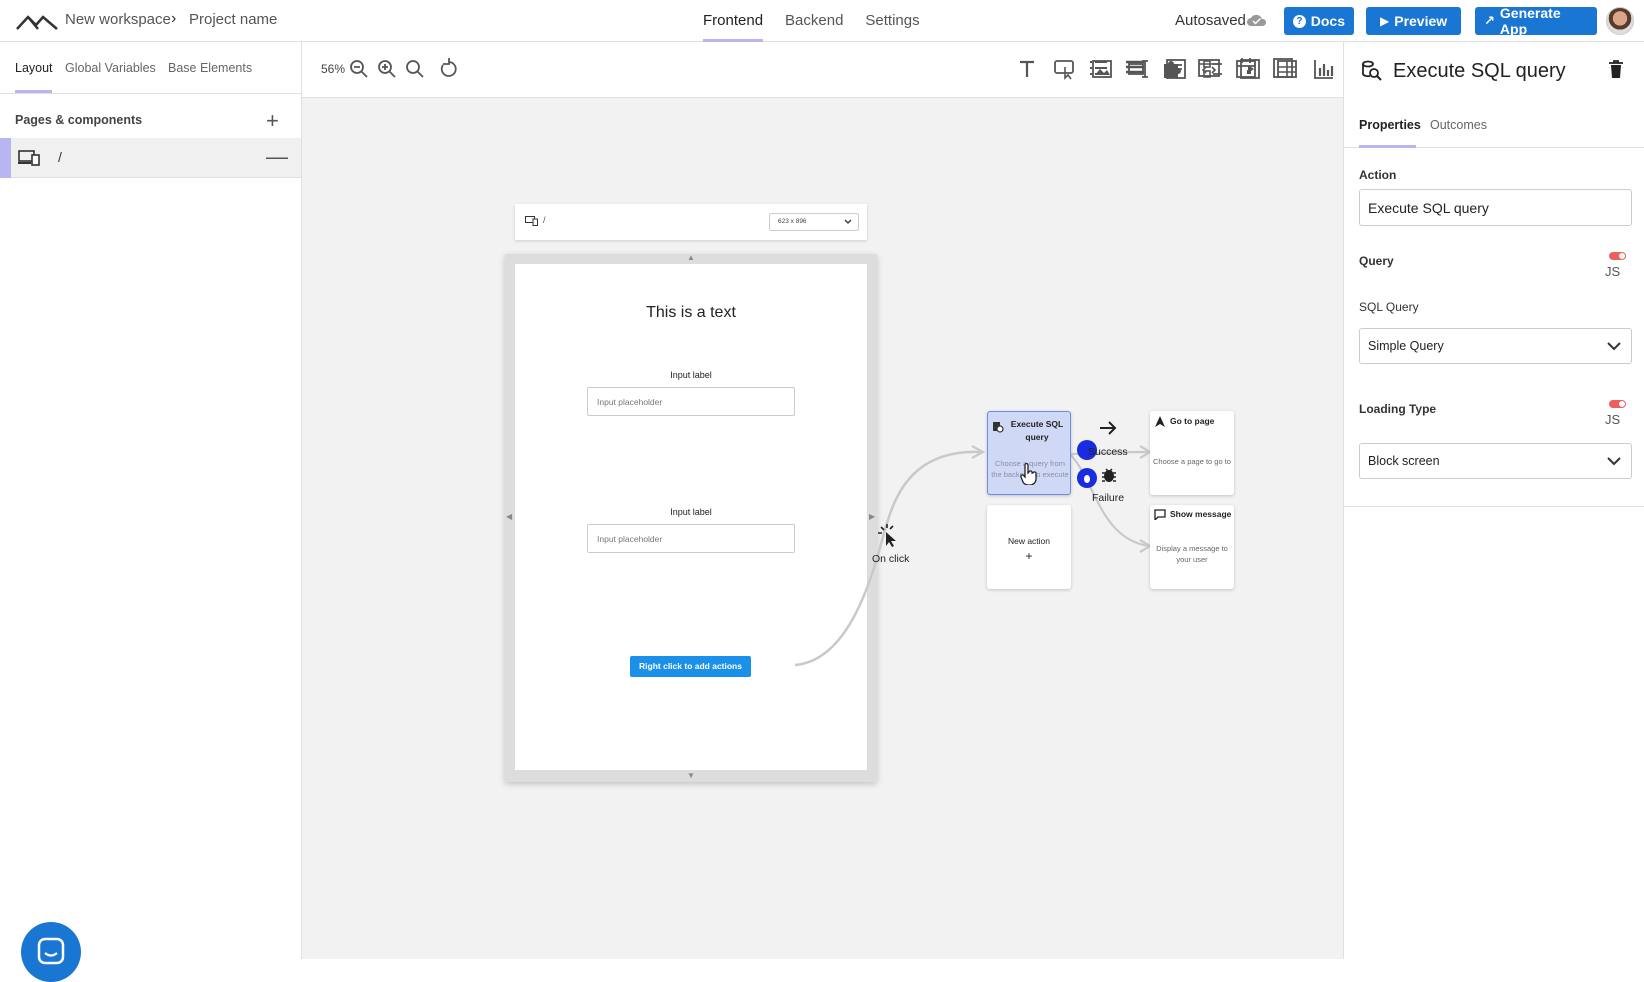  What do you see at coordinates (509, 516) in the screenshot?
I see `resize-left-arrow: ◀` at bounding box center [509, 516].